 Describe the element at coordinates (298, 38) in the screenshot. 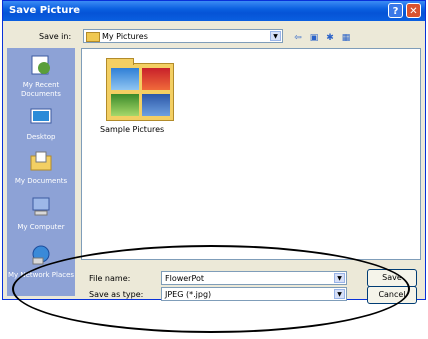

I see `back-icon: ⇦` at that location.